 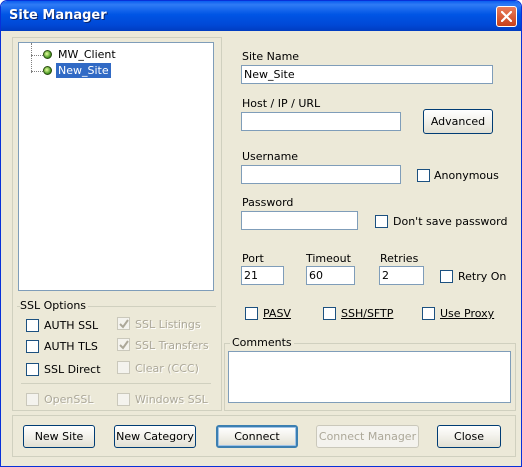 I want to click on connect-button-label: Connect, so click(x=257, y=436).